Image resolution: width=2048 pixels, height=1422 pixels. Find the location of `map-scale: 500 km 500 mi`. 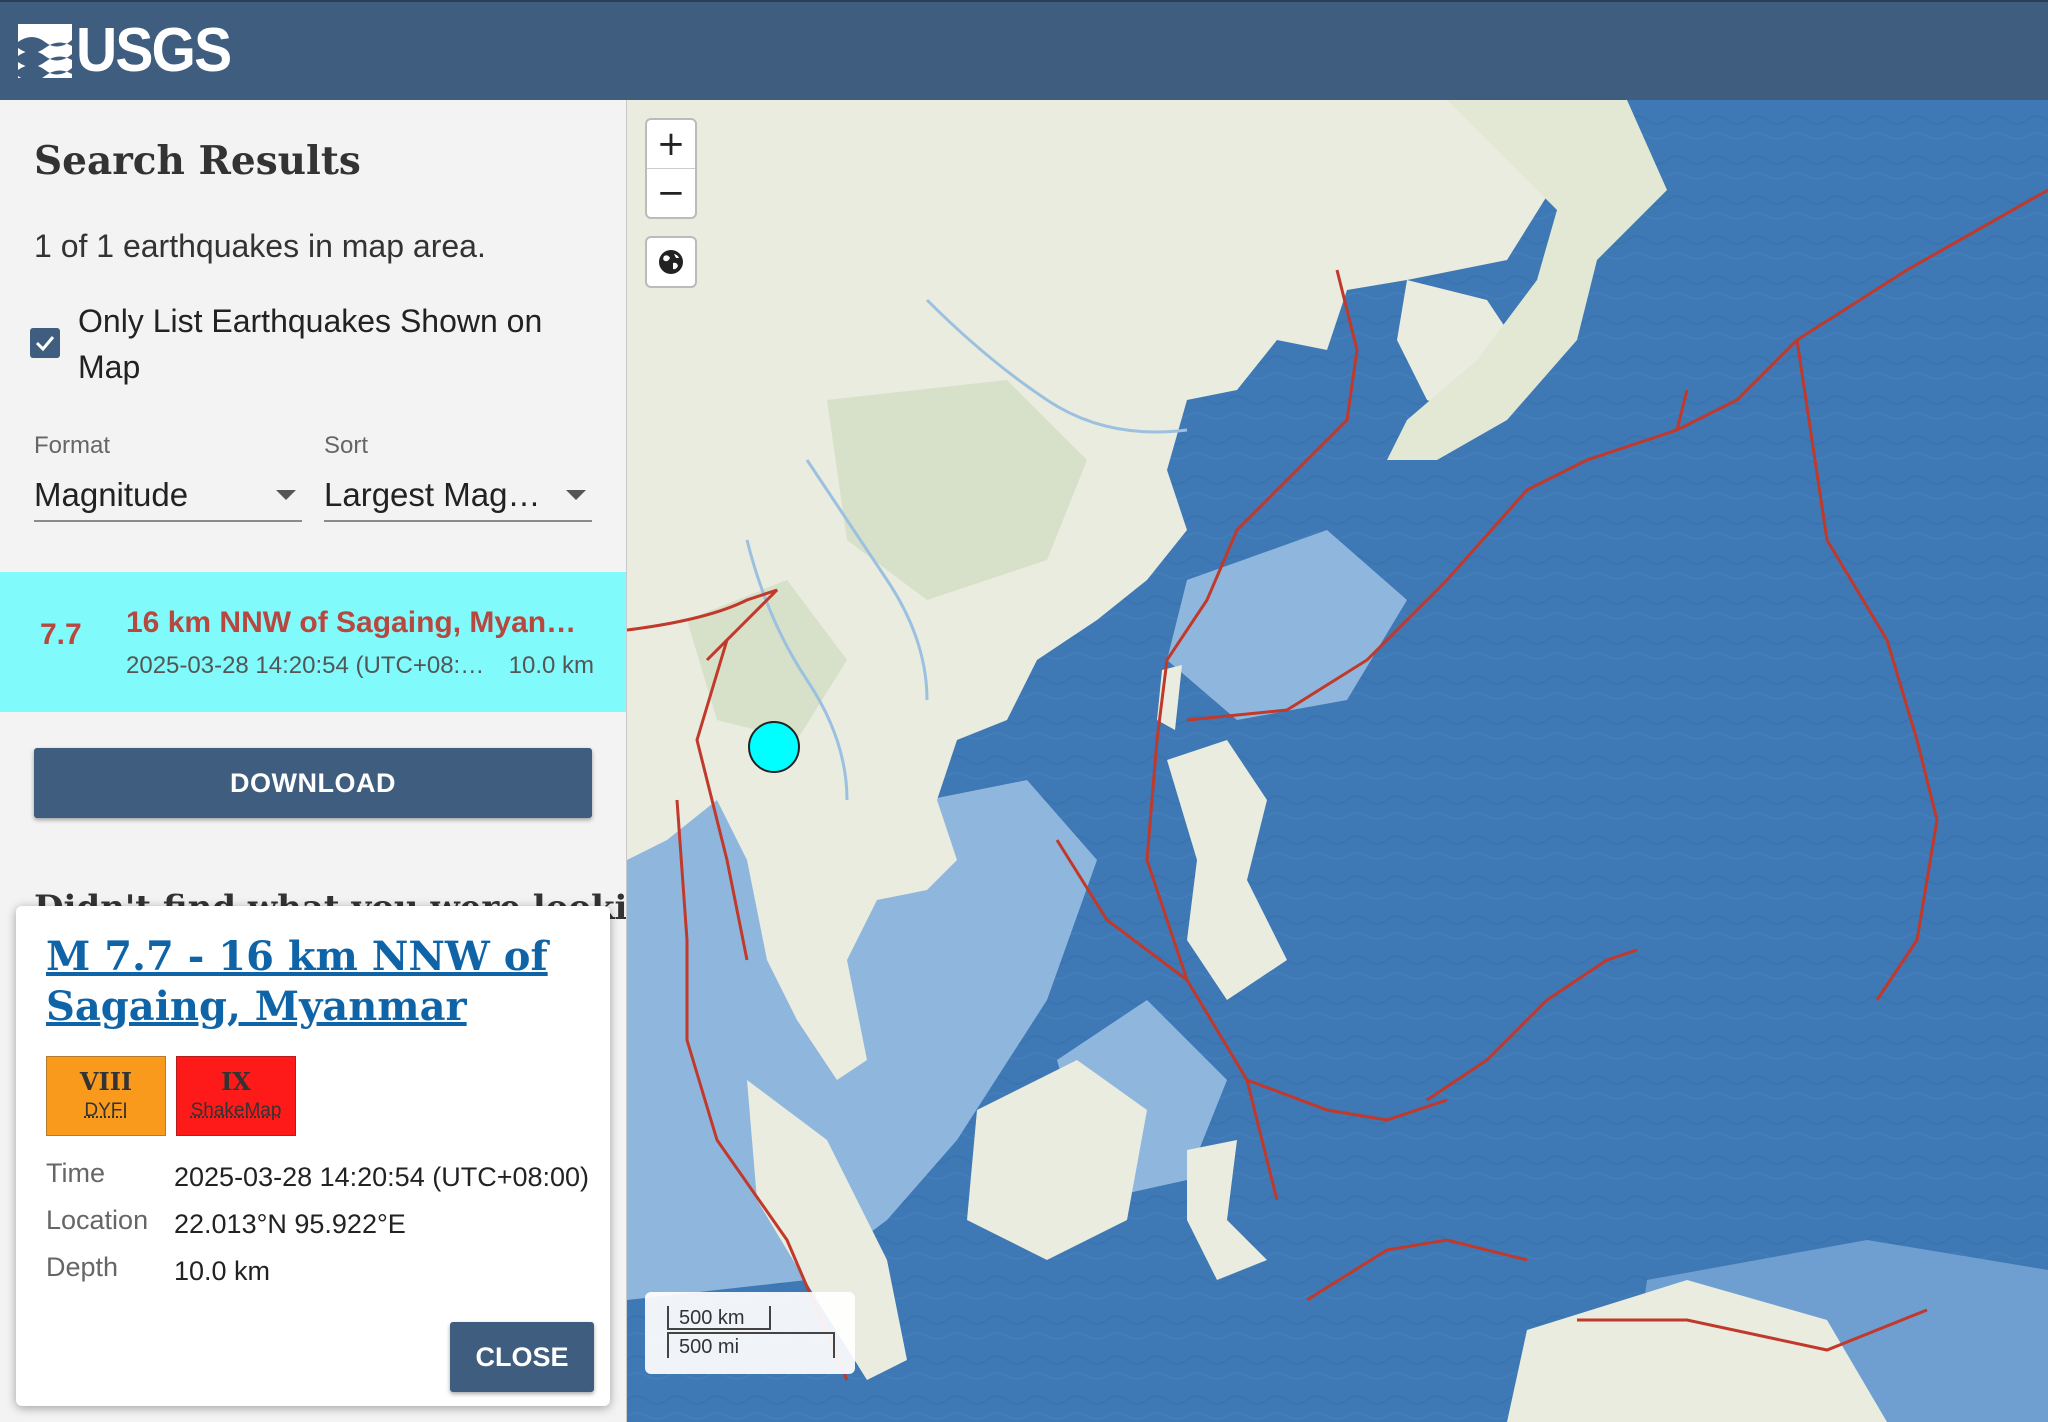

map-scale: 500 km 500 mi is located at coordinates (750, 1333).